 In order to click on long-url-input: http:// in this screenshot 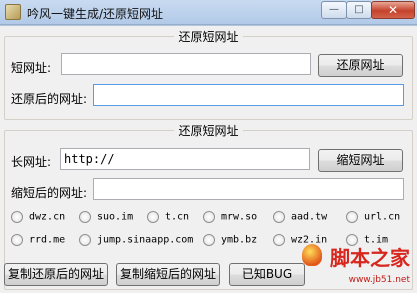, I will do `click(185, 159)`.